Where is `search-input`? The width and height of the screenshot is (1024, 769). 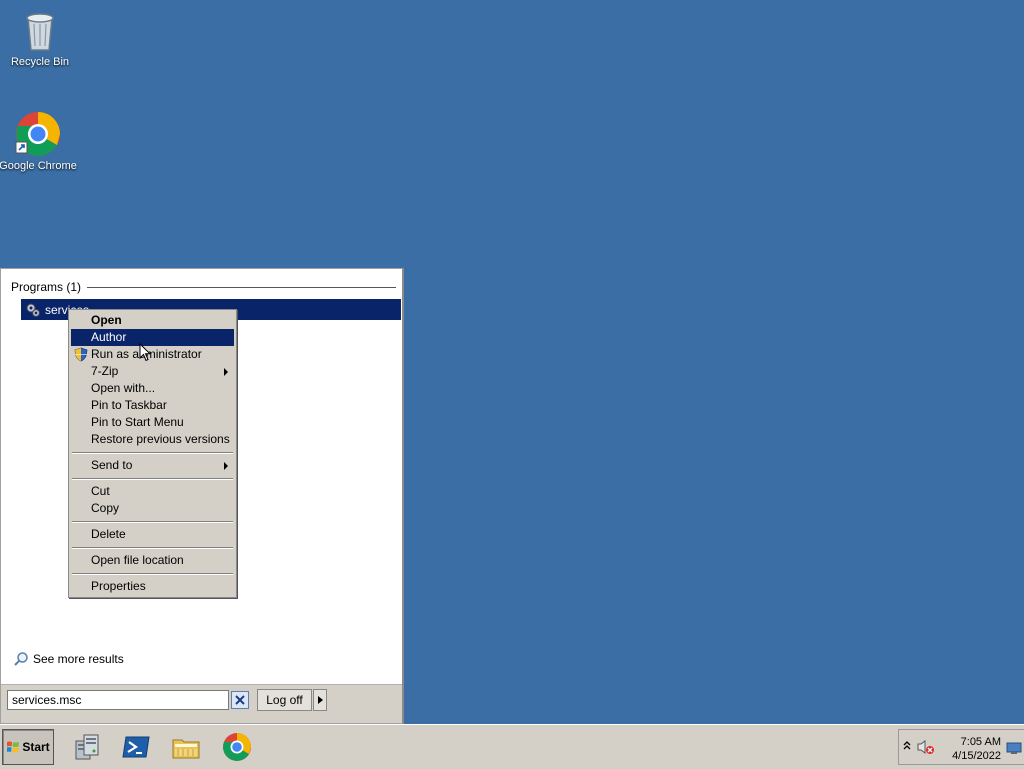 search-input is located at coordinates (118, 700).